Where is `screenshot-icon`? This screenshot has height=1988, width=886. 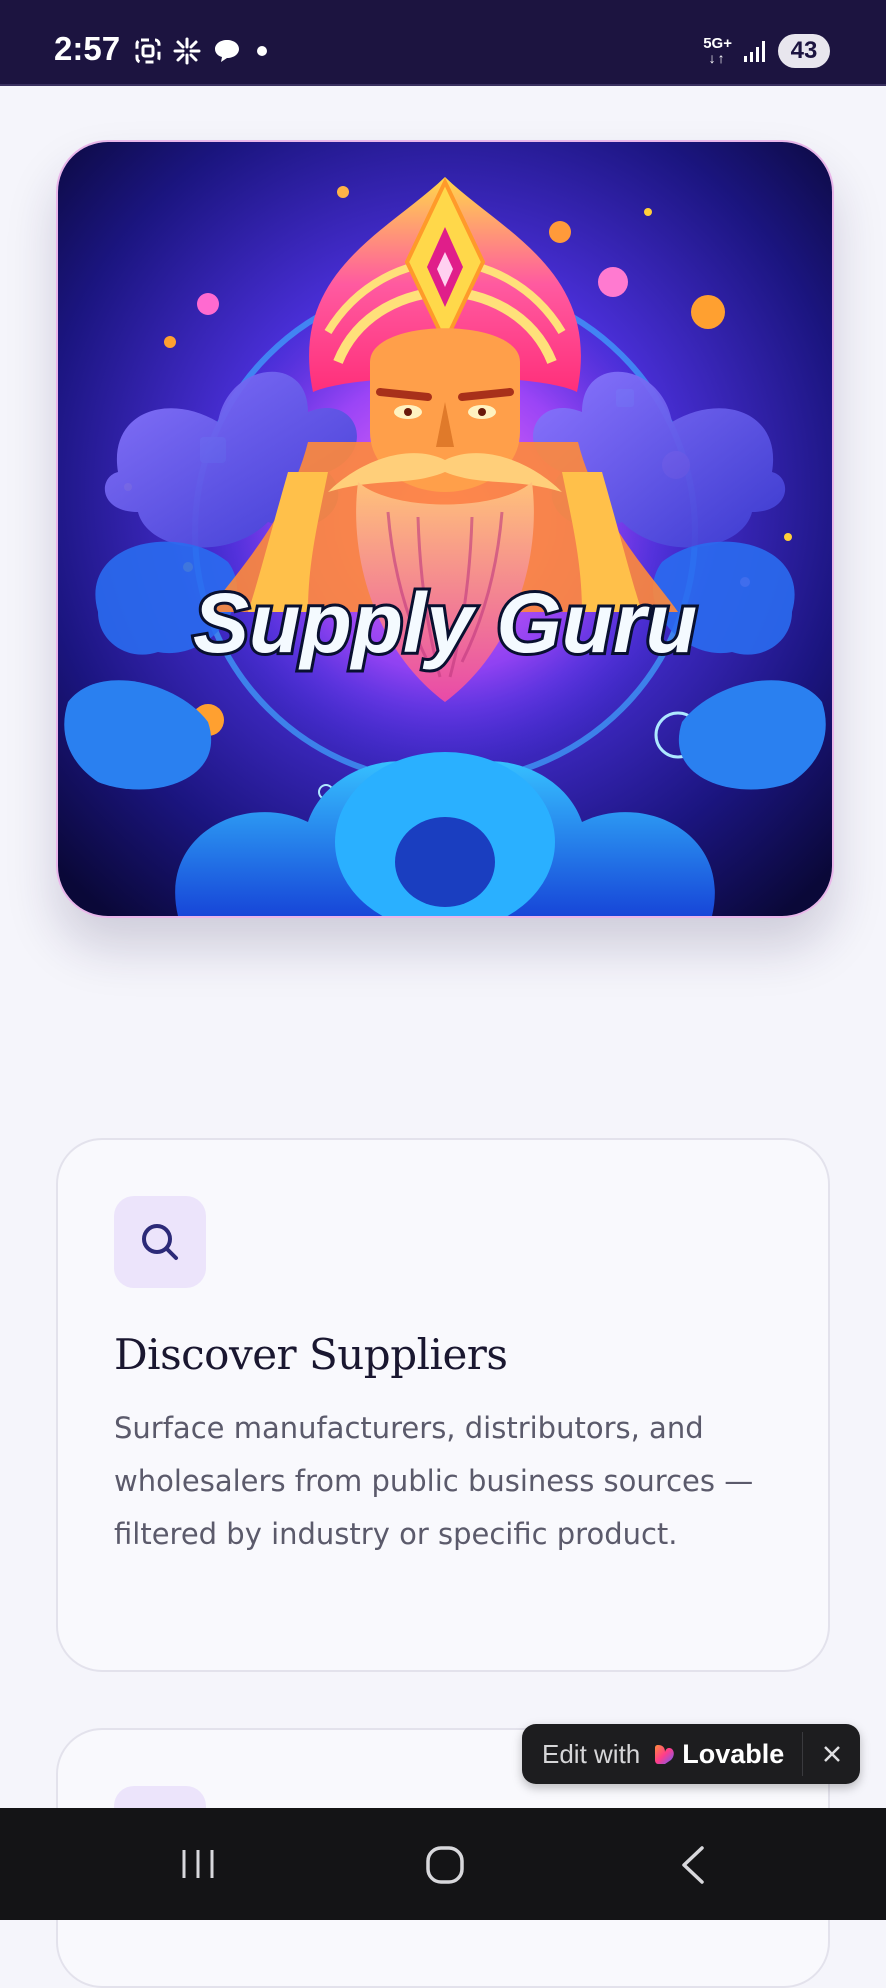
screenshot-icon is located at coordinates (148, 51).